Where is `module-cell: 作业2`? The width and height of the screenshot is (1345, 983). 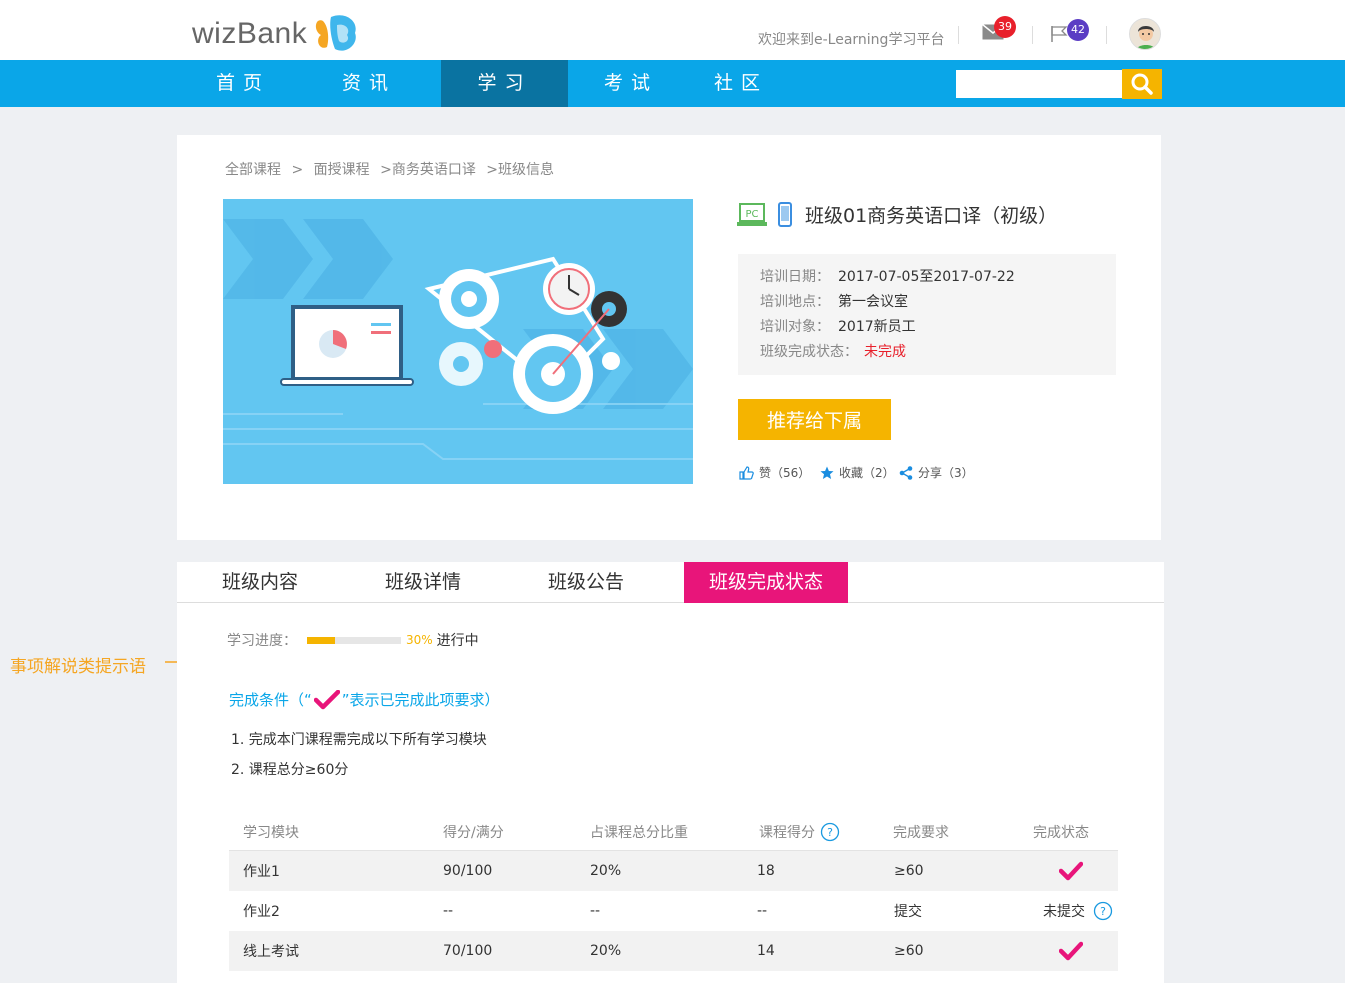
module-cell: 作业2 is located at coordinates (261, 912).